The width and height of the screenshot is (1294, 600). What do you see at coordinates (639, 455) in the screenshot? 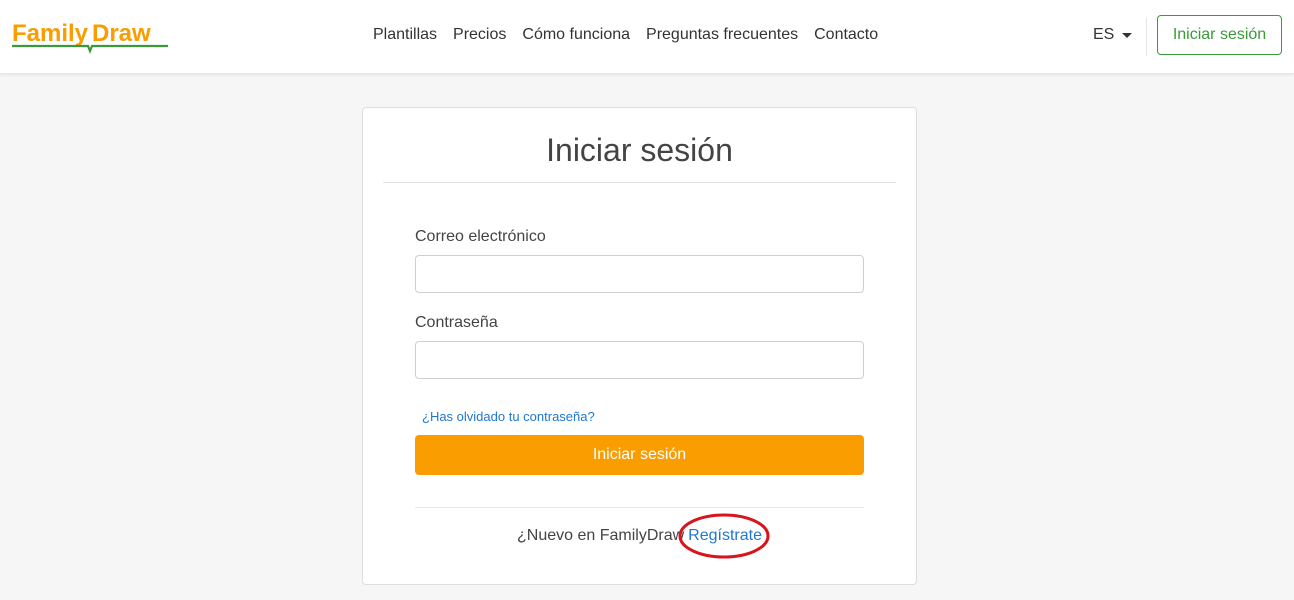
I see `login-submit-button: Iniciar sesión` at bounding box center [639, 455].